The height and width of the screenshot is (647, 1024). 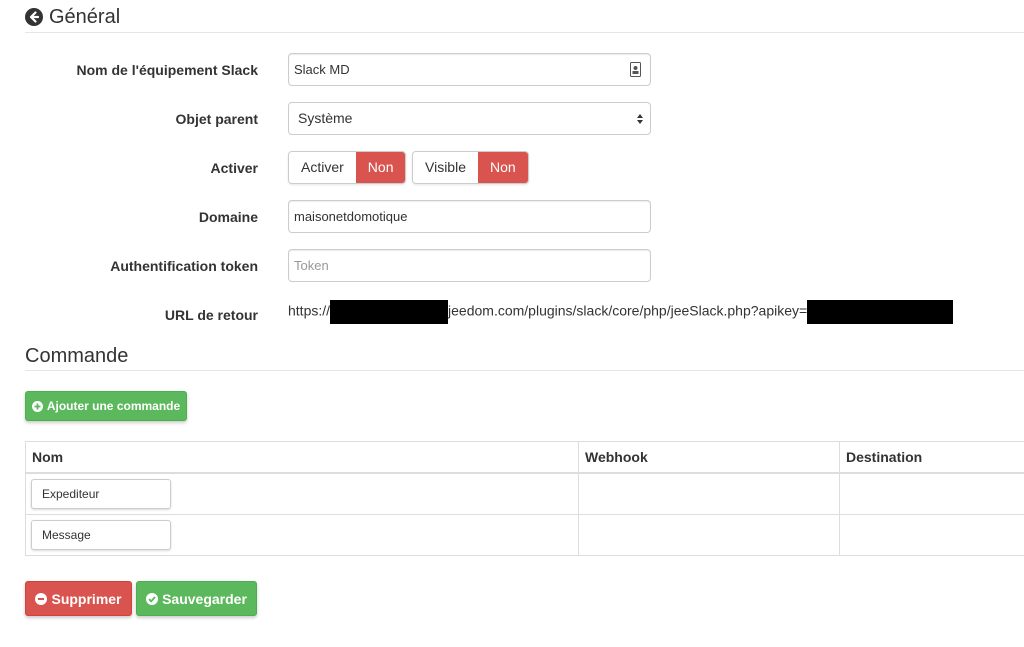 What do you see at coordinates (880, 312) in the screenshot?
I see `url-redacted-apikey` at bounding box center [880, 312].